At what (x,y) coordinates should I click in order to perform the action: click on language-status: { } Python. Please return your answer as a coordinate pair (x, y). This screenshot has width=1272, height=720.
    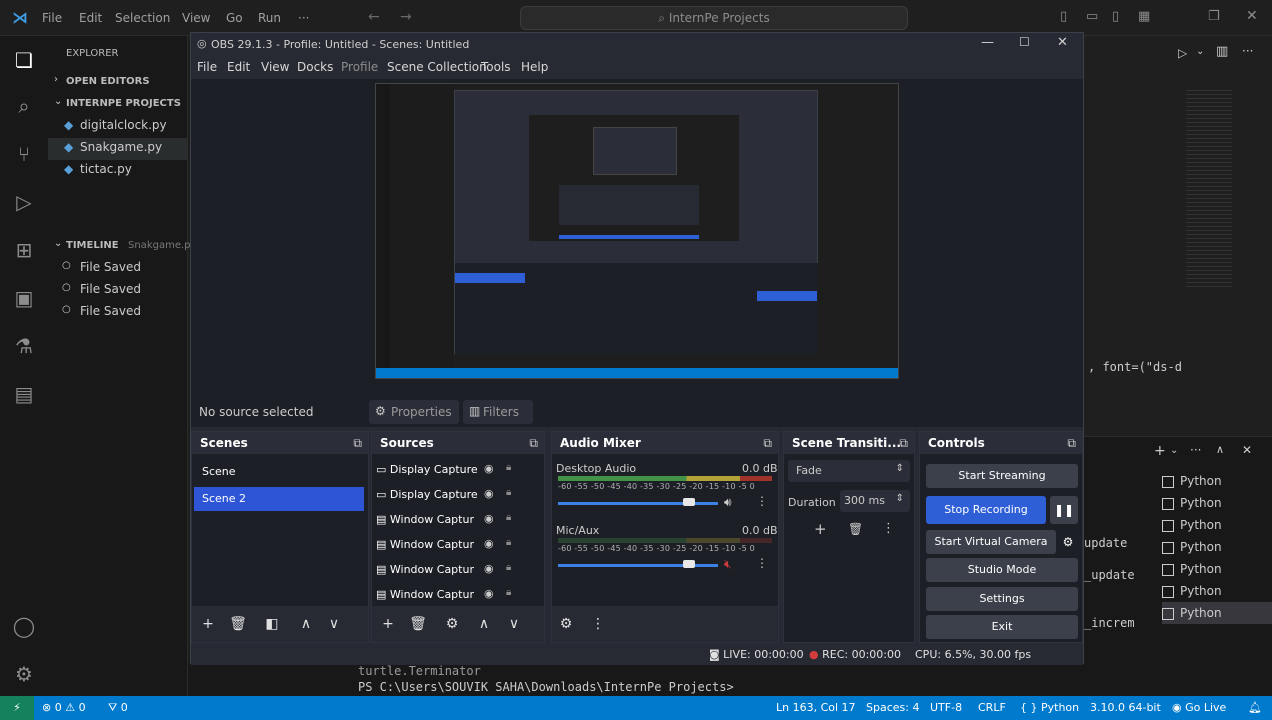
    Looking at the image, I should click on (1049, 707).